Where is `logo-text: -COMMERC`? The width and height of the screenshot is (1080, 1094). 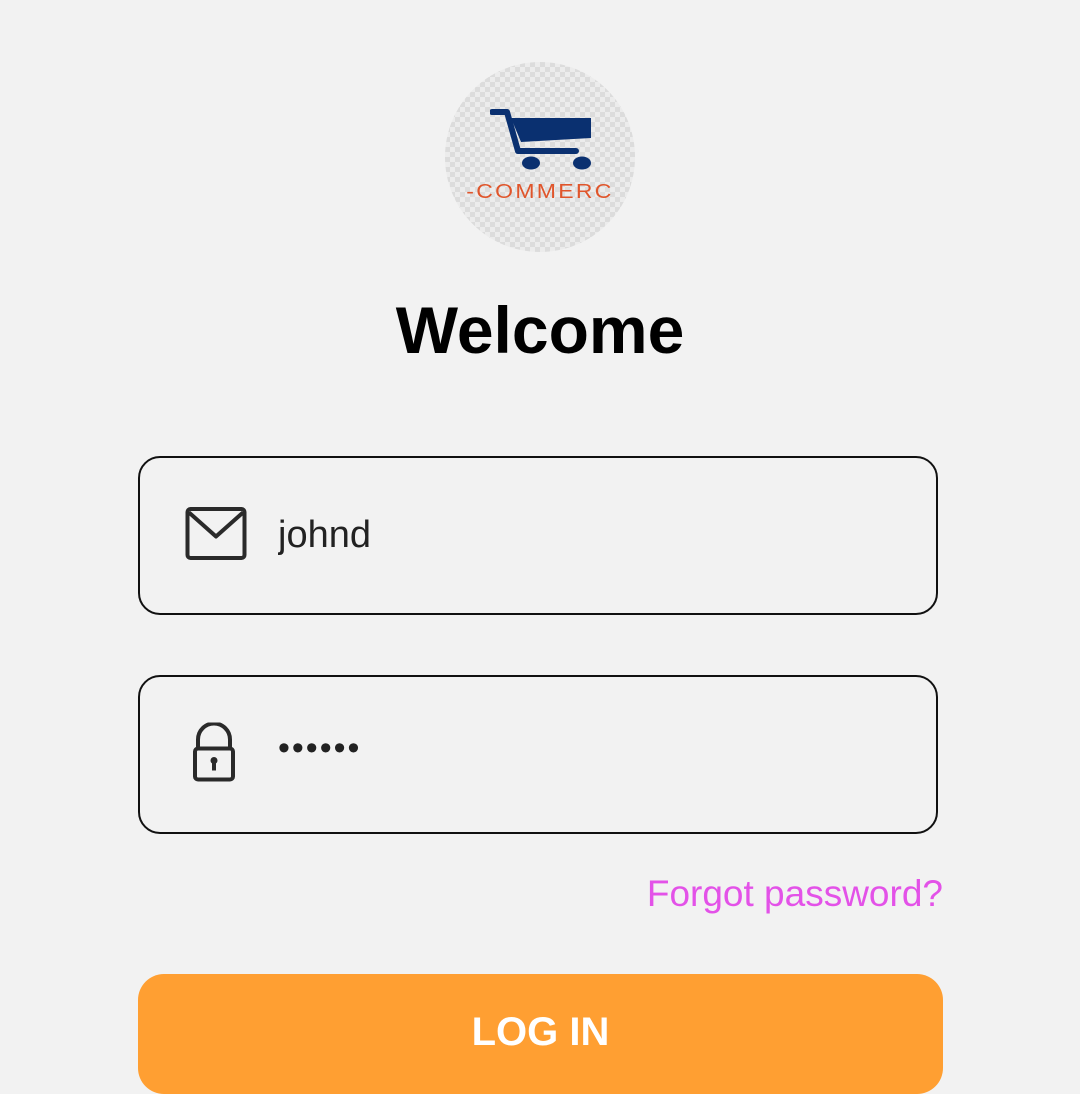
logo-text: -COMMERC is located at coordinates (540, 192).